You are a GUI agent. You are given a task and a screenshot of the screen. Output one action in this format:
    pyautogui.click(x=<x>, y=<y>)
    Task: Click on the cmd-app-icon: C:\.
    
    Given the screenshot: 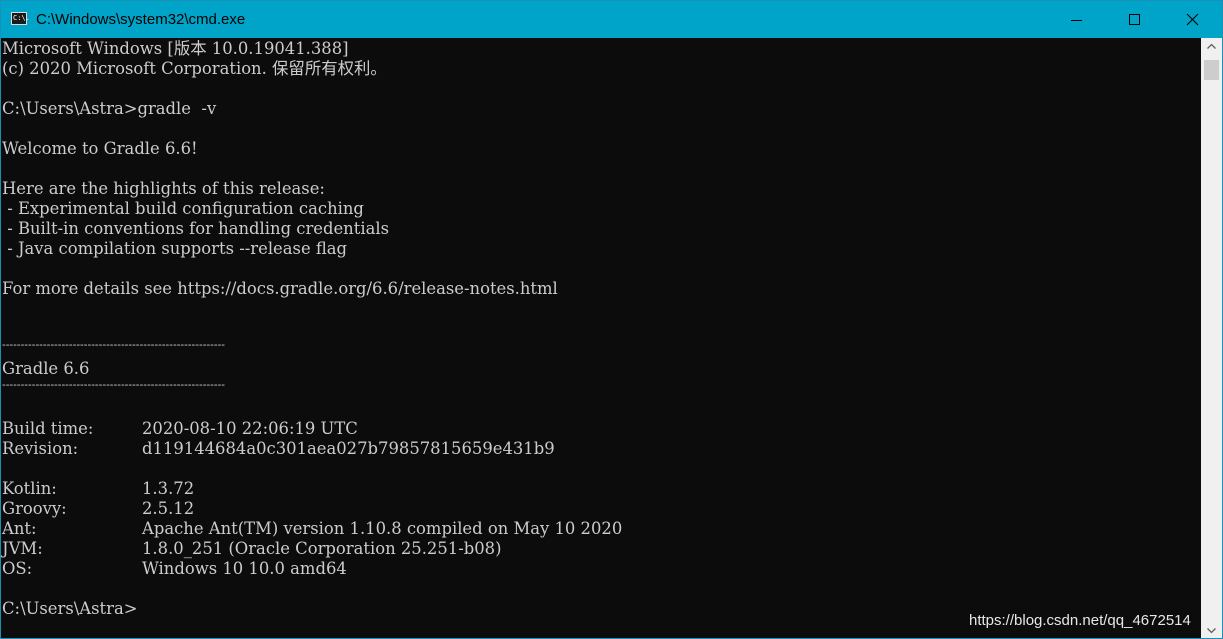 What is the action you would take?
    pyautogui.click(x=20, y=18)
    